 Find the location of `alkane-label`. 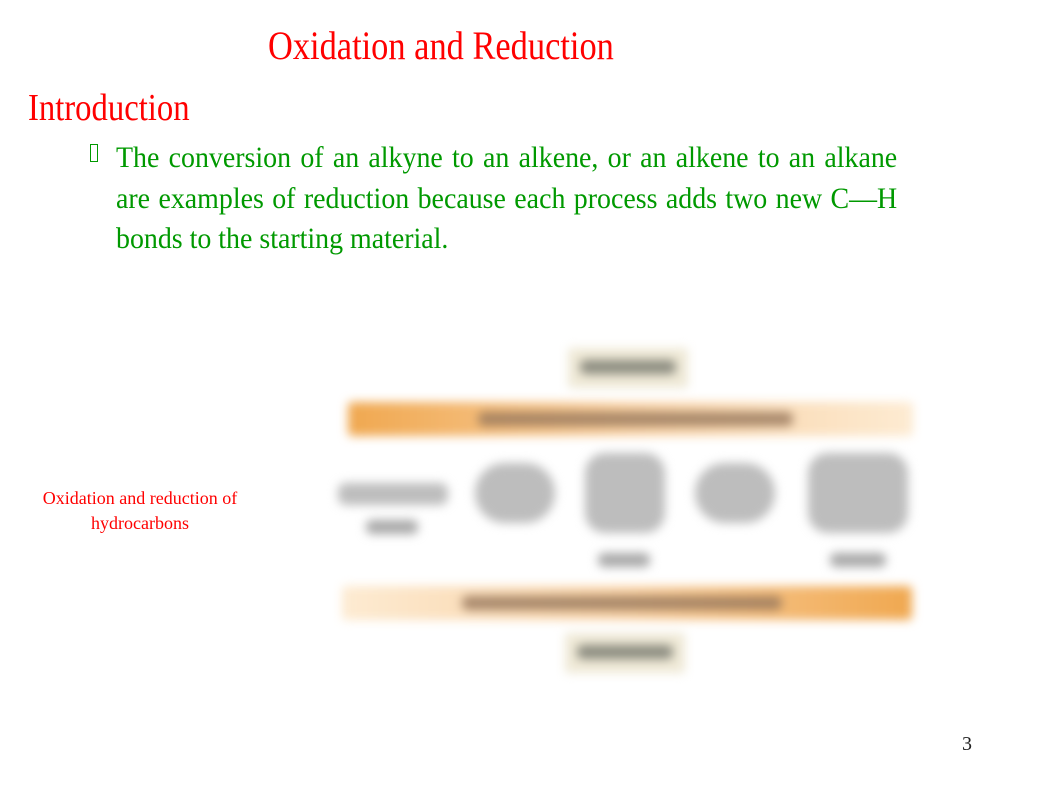

alkane-label is located at coordinates (858, 560).